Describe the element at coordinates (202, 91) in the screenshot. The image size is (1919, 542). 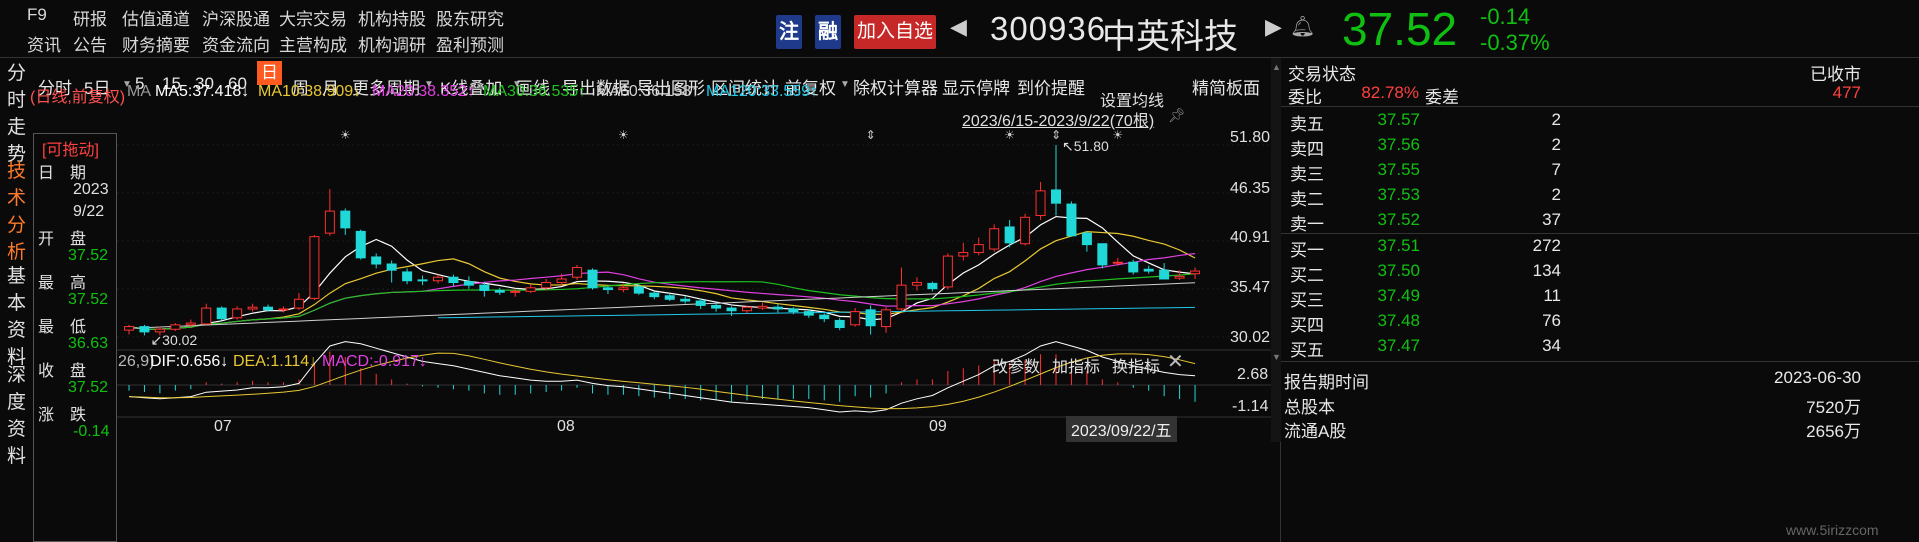
I see `ma5-value: MA5:37.418↓` at that location.